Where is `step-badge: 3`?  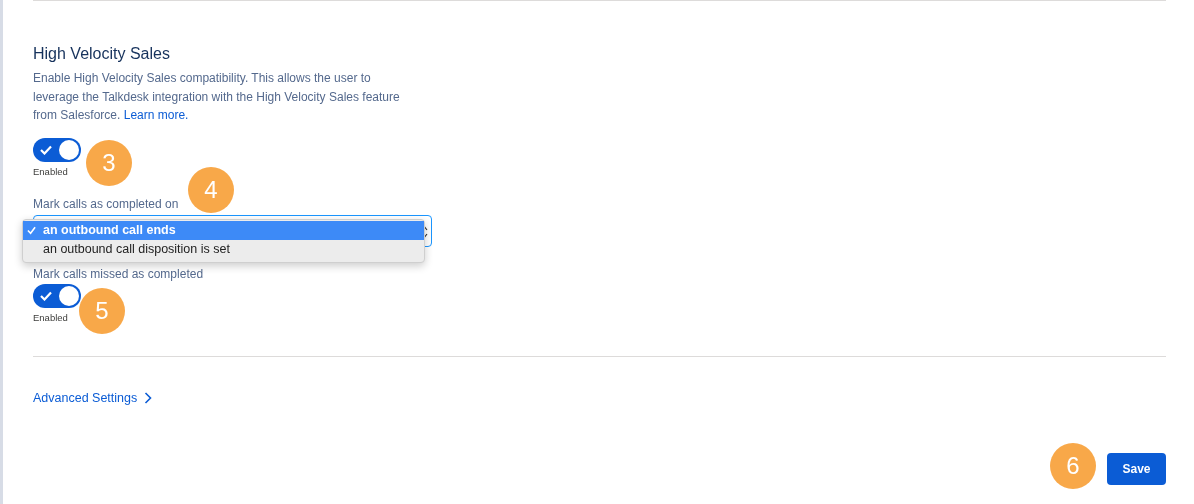
step-badge: 3 is located at coordinates (109, 163).